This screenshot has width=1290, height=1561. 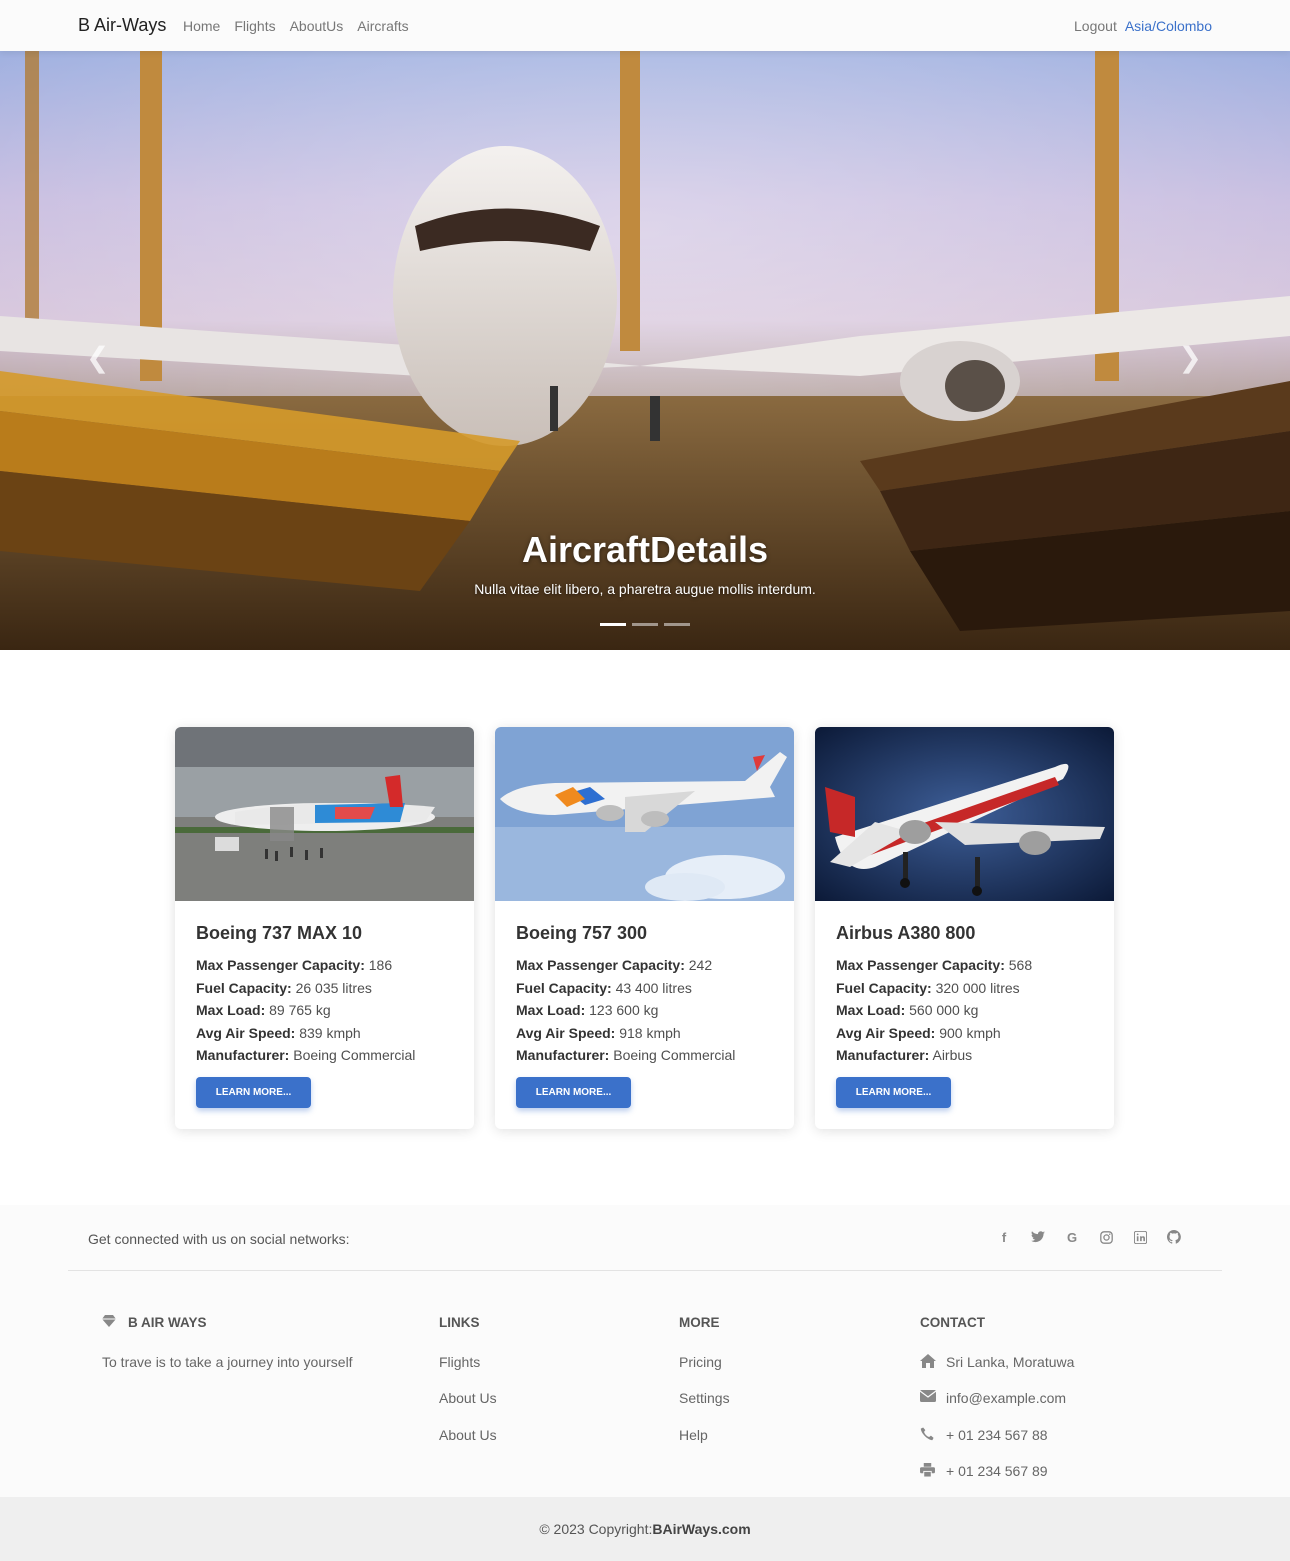 I want to click on footer-link-about-us-2: About Us, so click(x=468, y=1445).